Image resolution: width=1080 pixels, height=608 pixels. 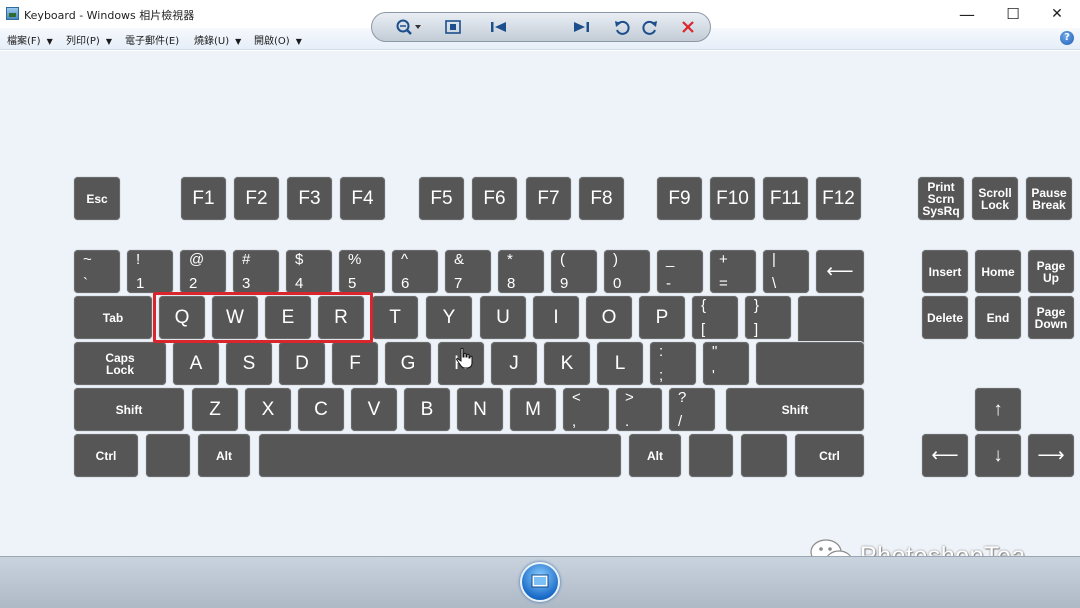 What do you see at coordinates (670, 259) in the screenshot?
I see `key-top-label: _` at bounding box center [670, 259].